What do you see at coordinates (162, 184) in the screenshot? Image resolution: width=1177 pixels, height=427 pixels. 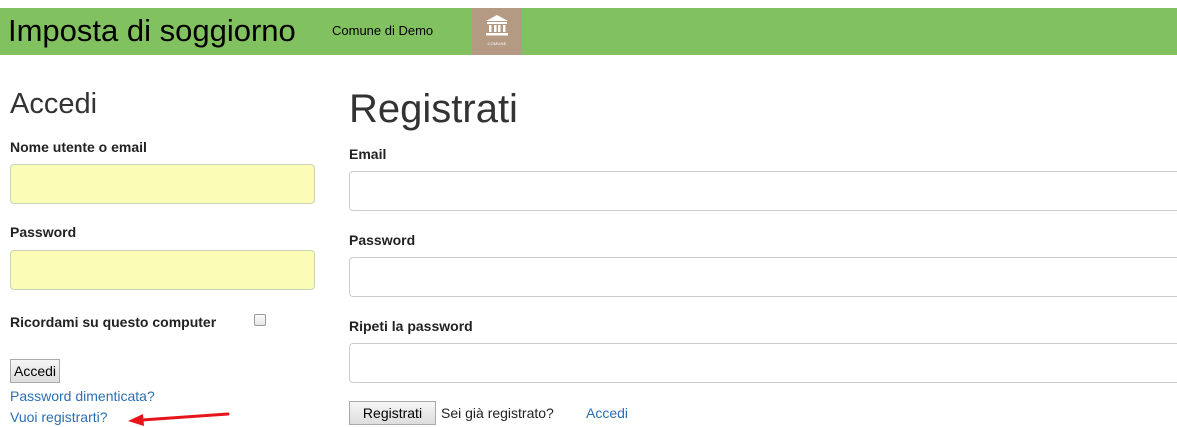 I see `username-input` at bounding box center [162, 184].